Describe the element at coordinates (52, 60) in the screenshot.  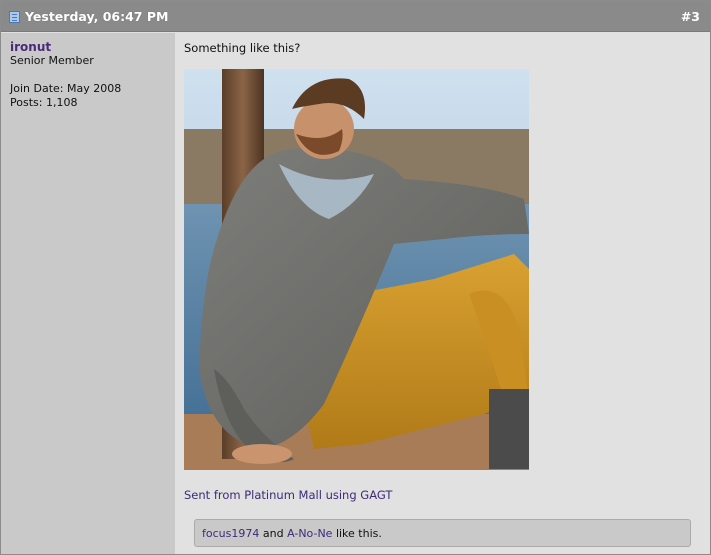
I see `user-title: Senior Member` at that location.